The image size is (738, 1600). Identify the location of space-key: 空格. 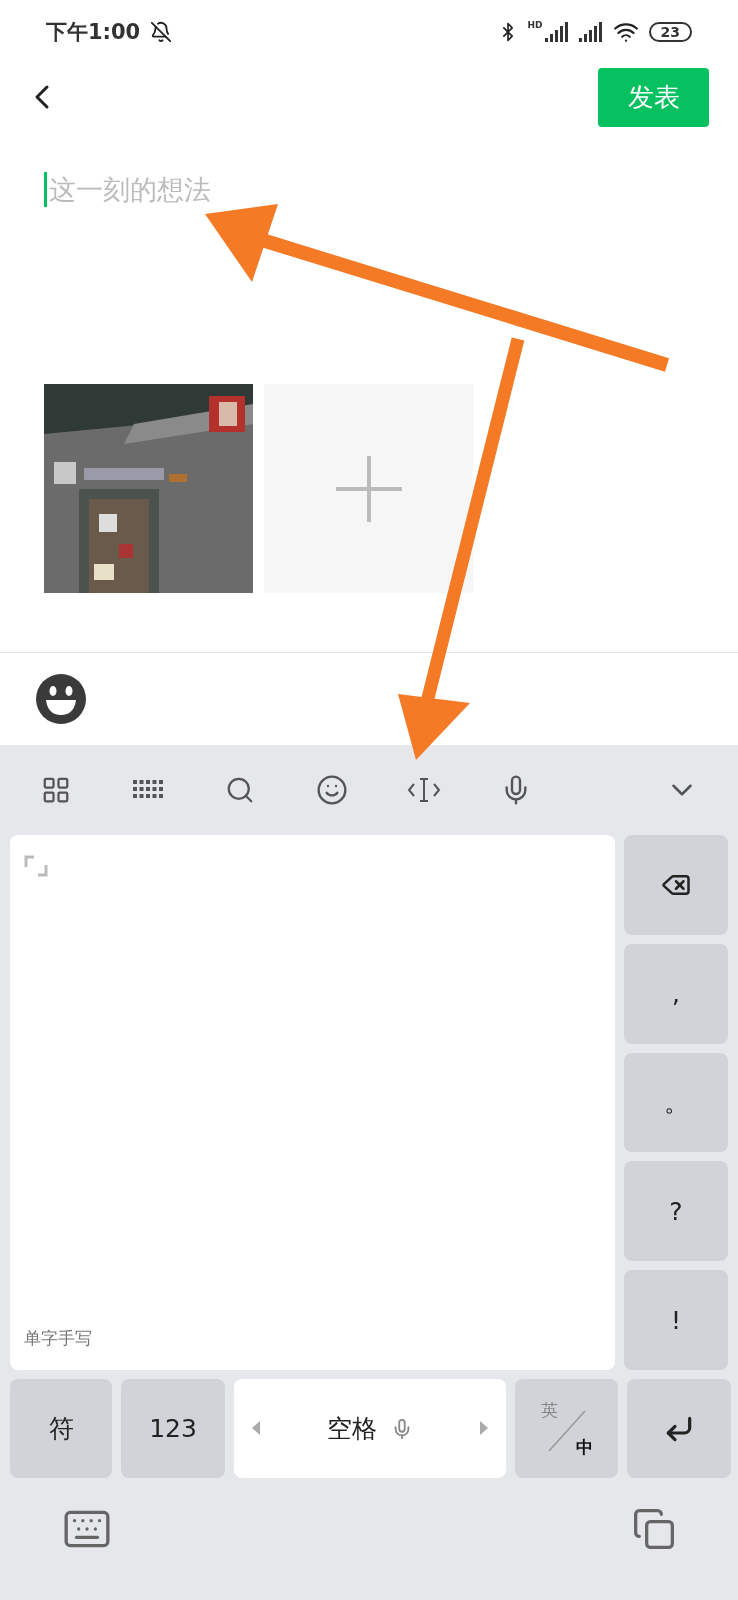
(370, 1428).